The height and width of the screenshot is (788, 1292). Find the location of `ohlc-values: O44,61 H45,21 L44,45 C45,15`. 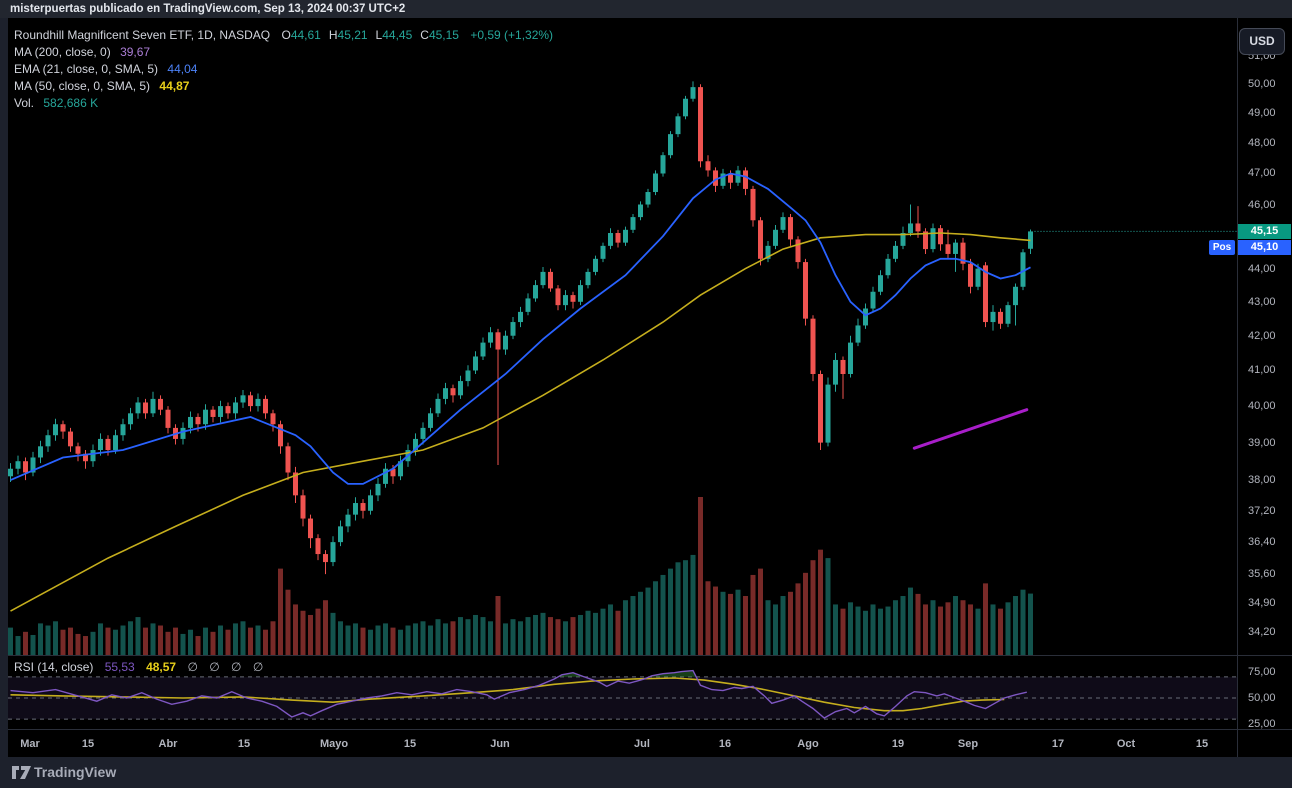

ohlc-values: O44,61 H45,21 L44,45 C45,15 is located at coordinates (366, 35).